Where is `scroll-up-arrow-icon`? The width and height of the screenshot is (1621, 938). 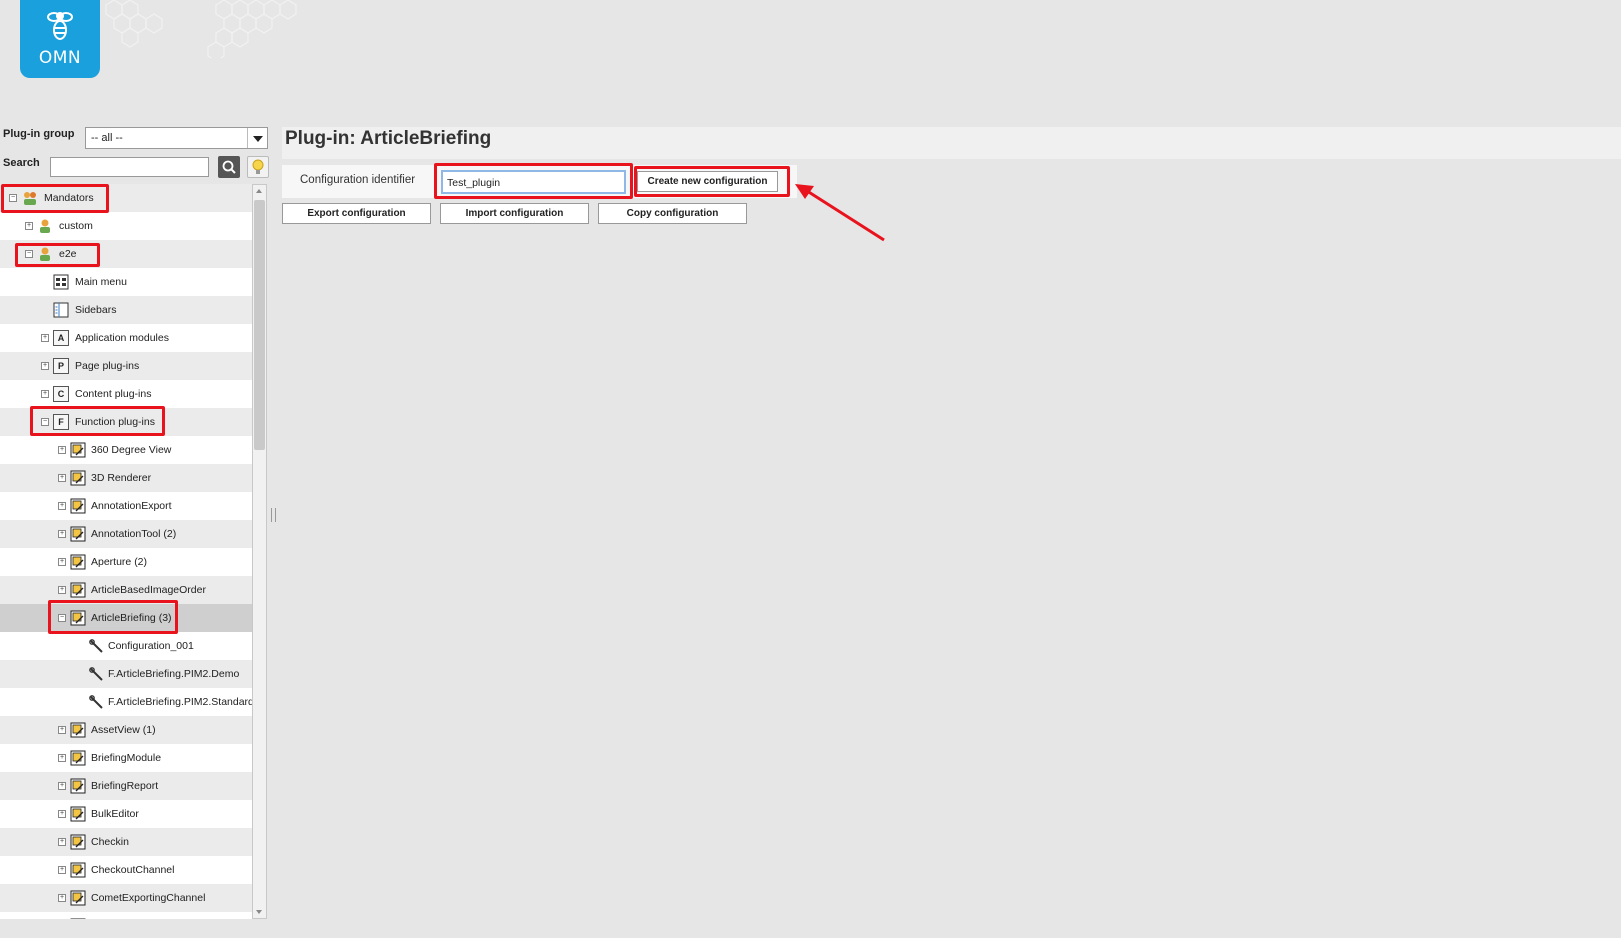 scroll-up-arrow-icon is located at coordinates (259, 191).